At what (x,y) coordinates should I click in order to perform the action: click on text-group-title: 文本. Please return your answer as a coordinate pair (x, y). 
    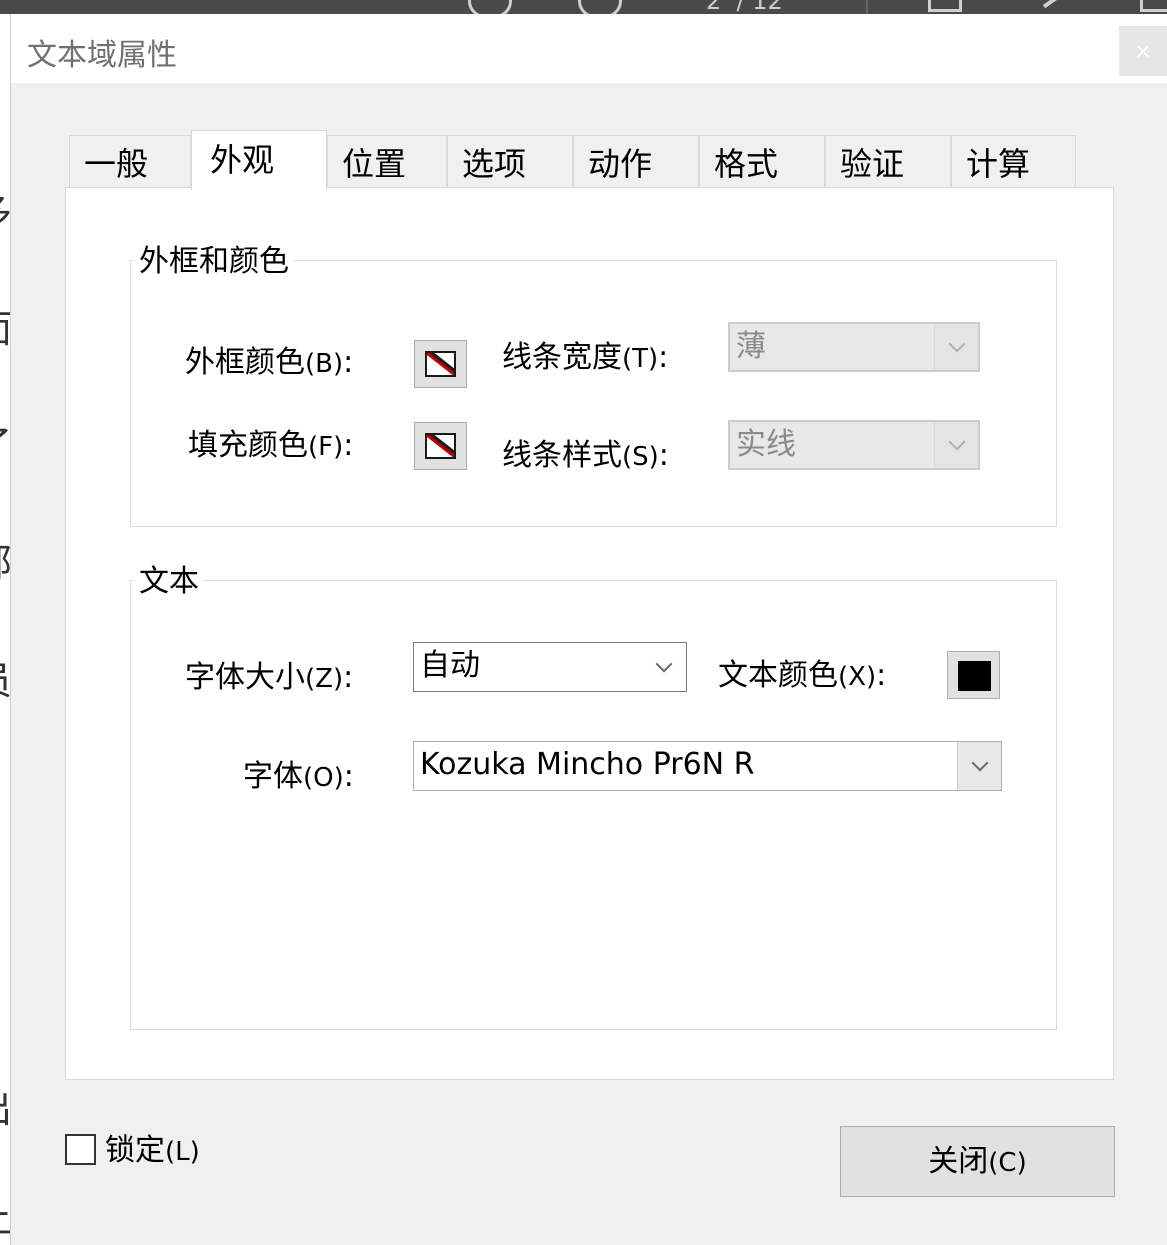
    Looking at the image, I should click on (169, 582).